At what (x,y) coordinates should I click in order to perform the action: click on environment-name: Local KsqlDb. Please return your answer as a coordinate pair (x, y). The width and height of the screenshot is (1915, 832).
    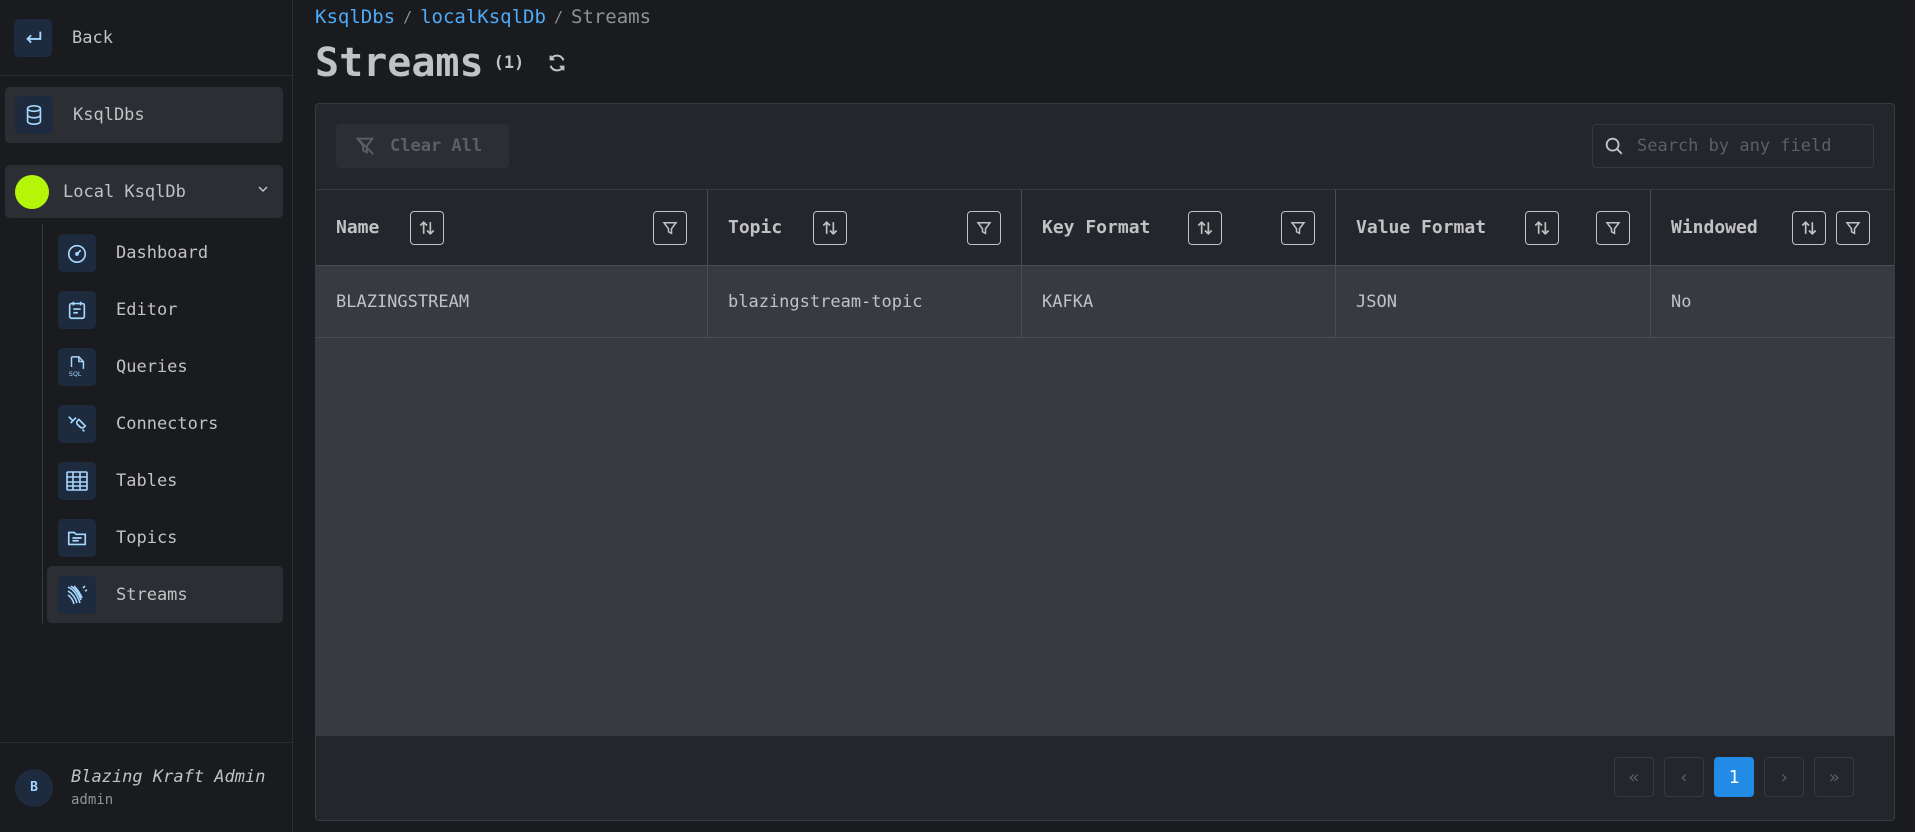
    Looking at the image, I should click on (124, 191).